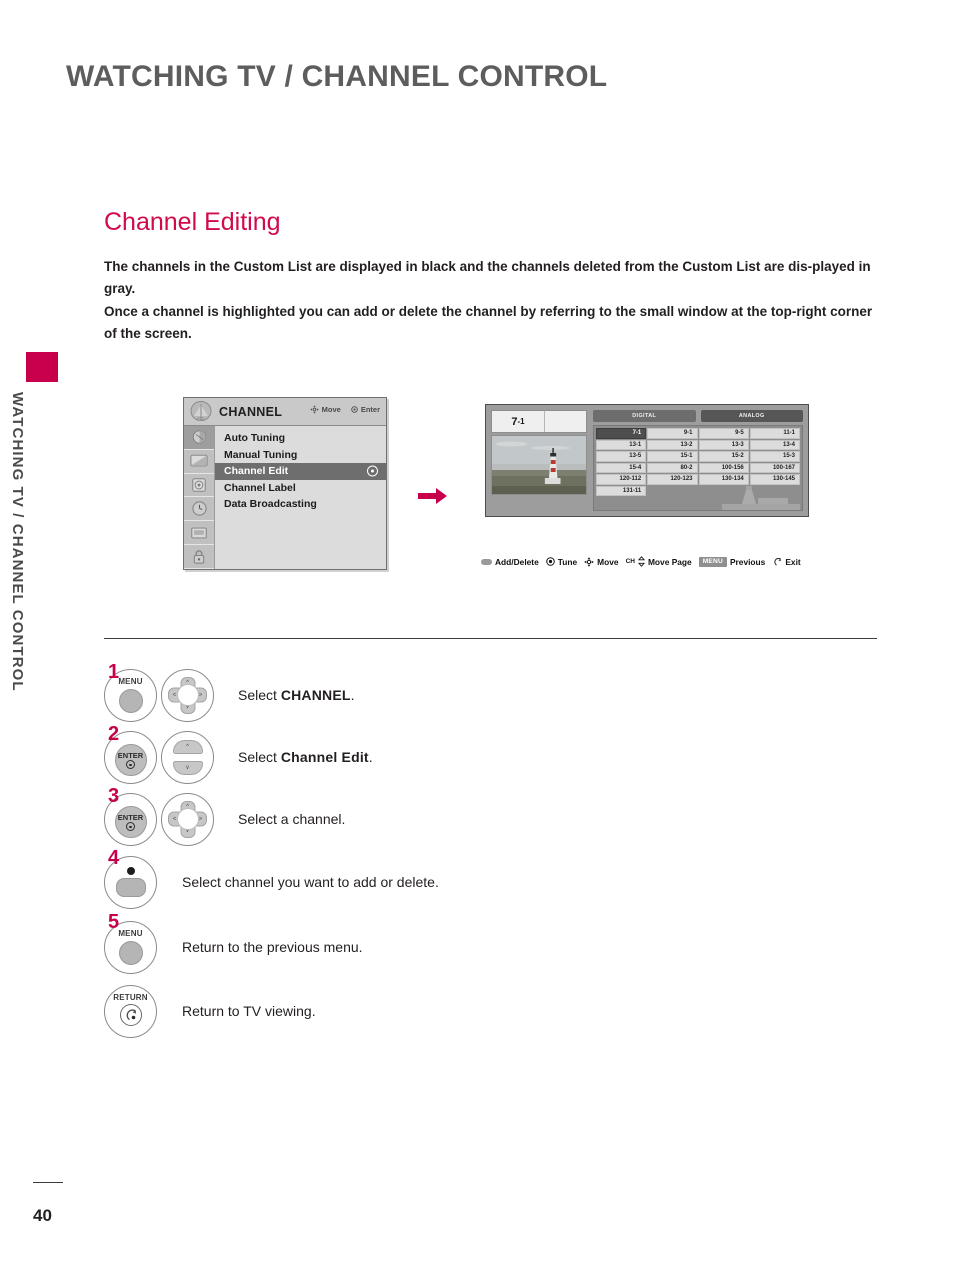 This screenshot has height=1272, width=954. What do you see at coordinates (192, 222) in the screenshot?
I see `section-title: Channel Editing` at bounding box center [192, 222].